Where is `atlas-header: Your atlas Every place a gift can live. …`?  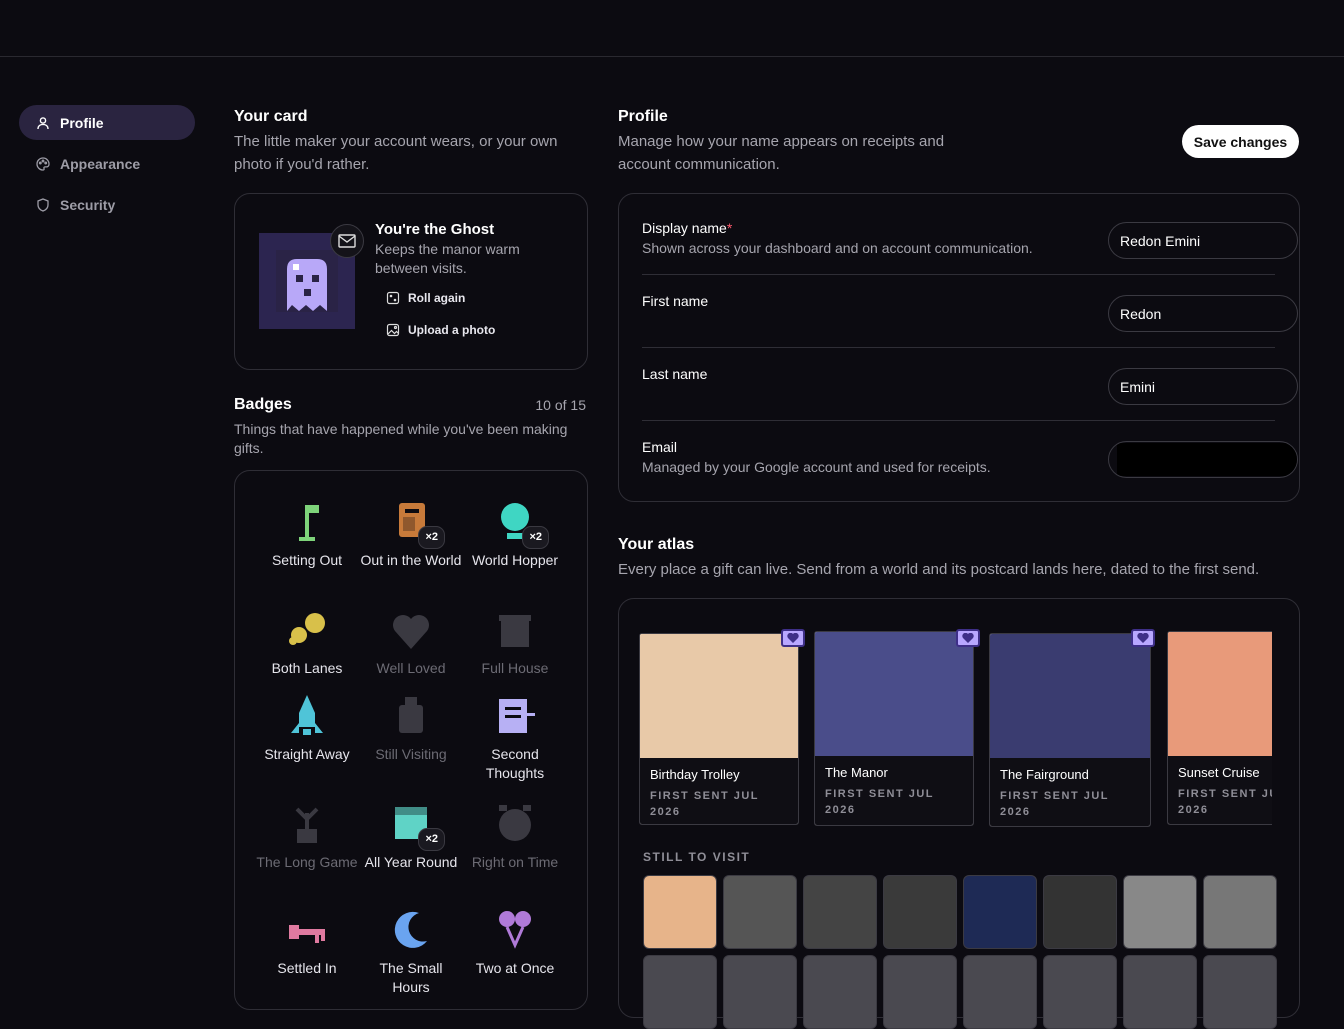
atlas-header: Your atlas Every place a gift can live. … is located at coordinates (968, 558).